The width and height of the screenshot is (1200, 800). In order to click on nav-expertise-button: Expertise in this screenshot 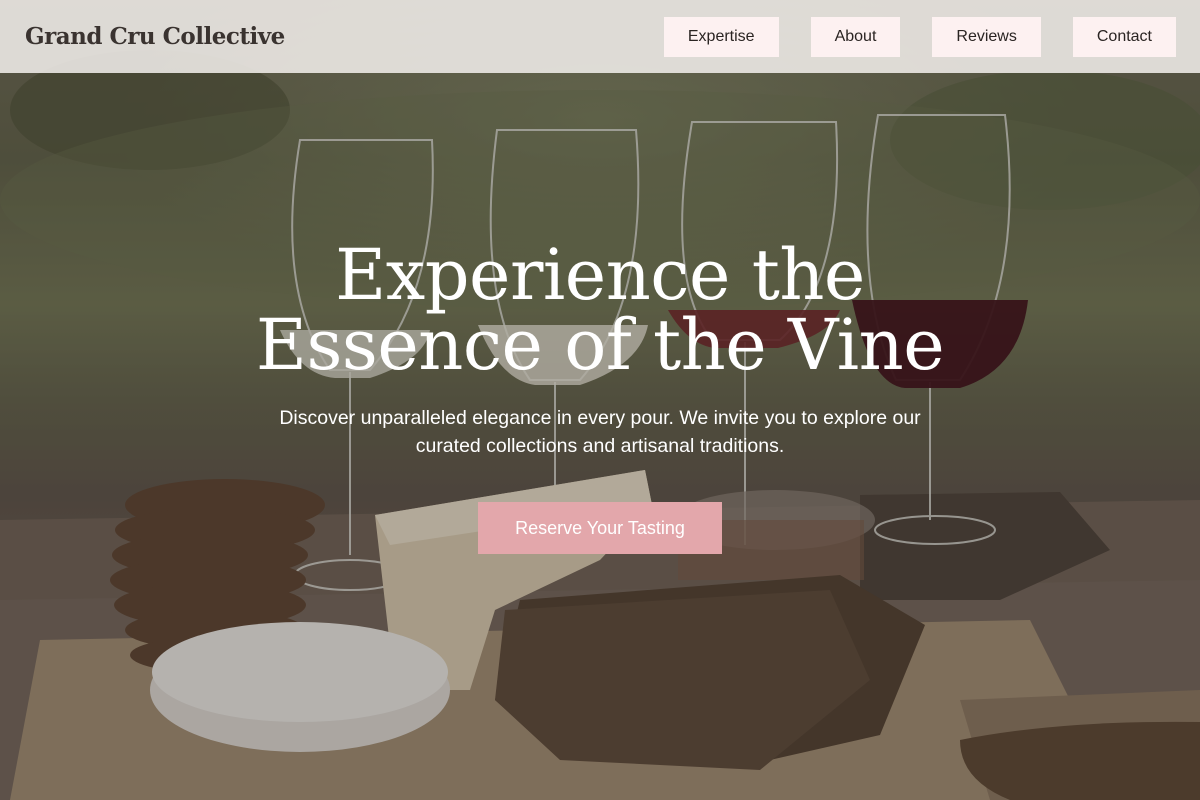, I will do `click(721, 36)`.